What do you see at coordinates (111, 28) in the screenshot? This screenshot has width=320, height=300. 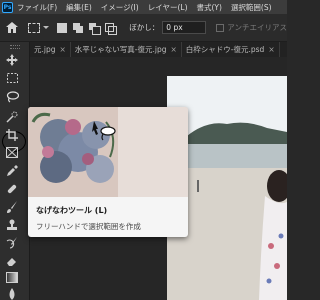 I see `intersect-selection-icon` at bounding box center [111, 28].